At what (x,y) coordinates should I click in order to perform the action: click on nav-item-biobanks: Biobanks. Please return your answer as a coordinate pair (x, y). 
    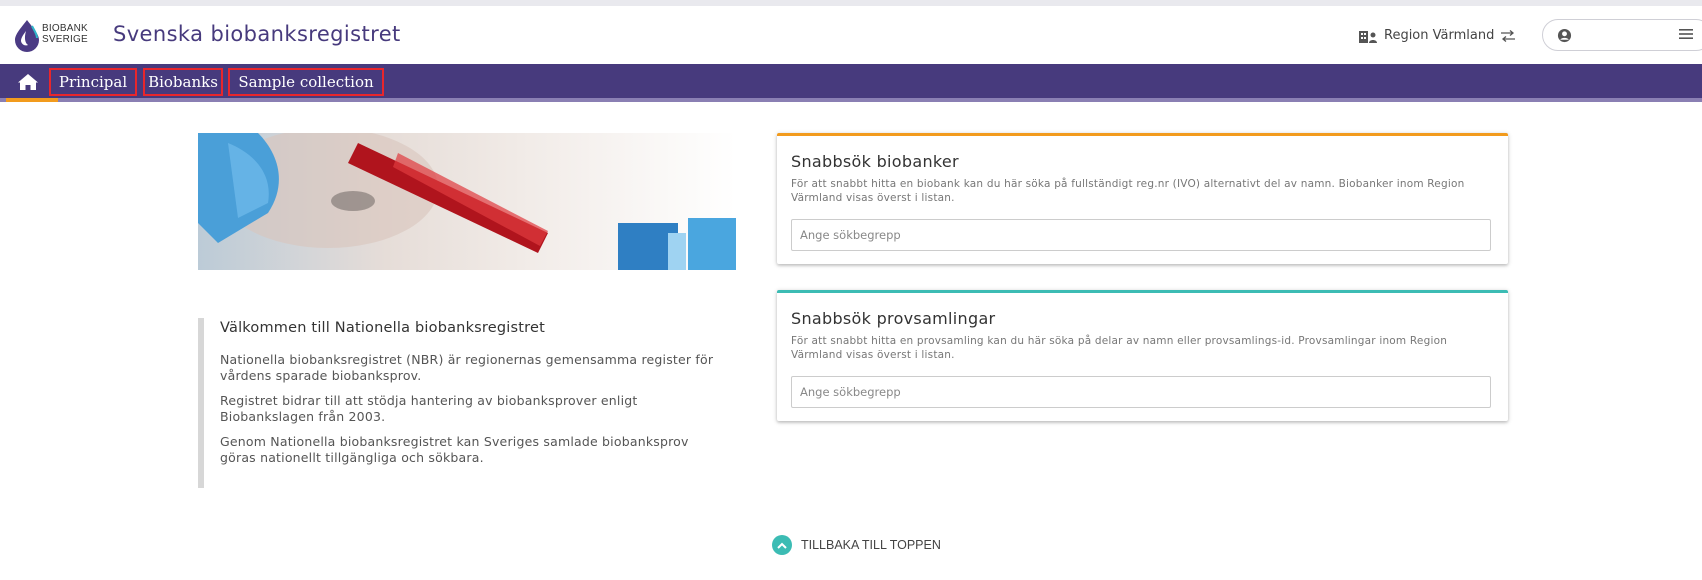
    Looking at the image, I should click on (183, 82).